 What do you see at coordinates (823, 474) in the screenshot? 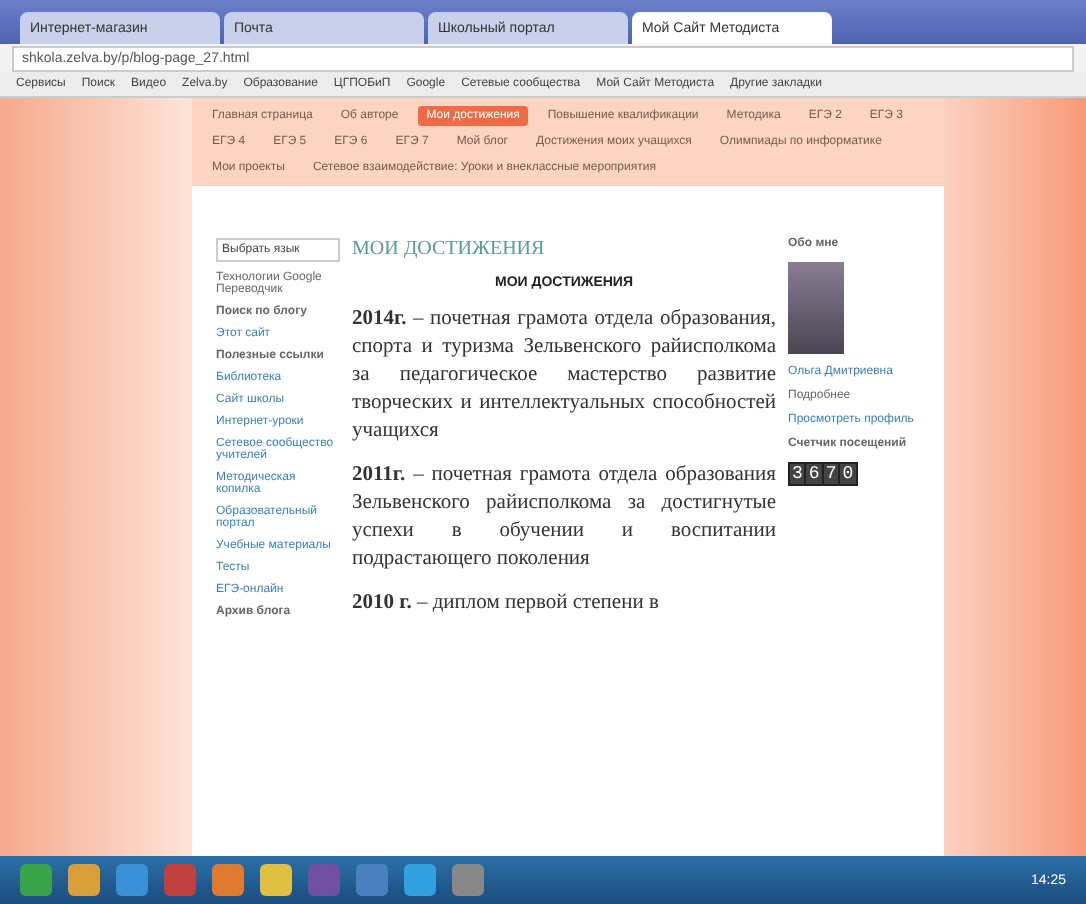
I see `visit-counter: 3 6 7 0` at bounding box center [823, 474].